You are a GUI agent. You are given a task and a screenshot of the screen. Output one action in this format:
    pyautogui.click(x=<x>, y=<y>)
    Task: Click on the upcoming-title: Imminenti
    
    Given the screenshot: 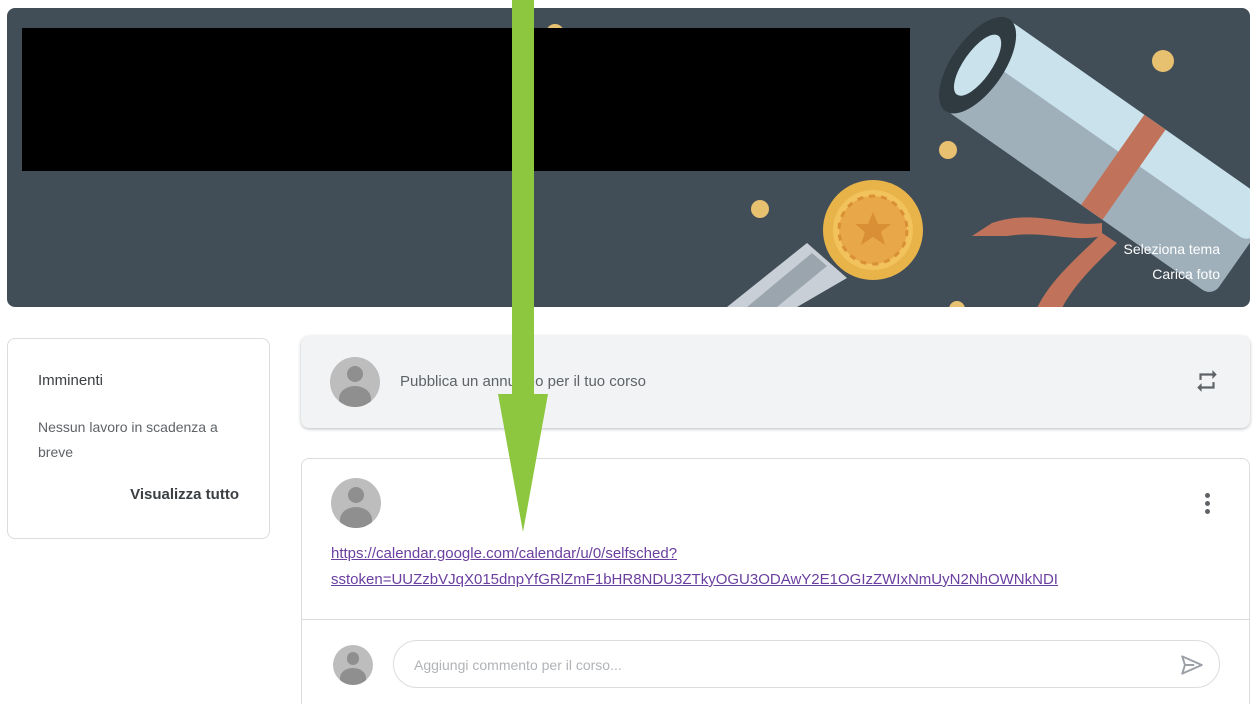 What is the action you would take?
    pyautogui.click(x=71, y=380)
    